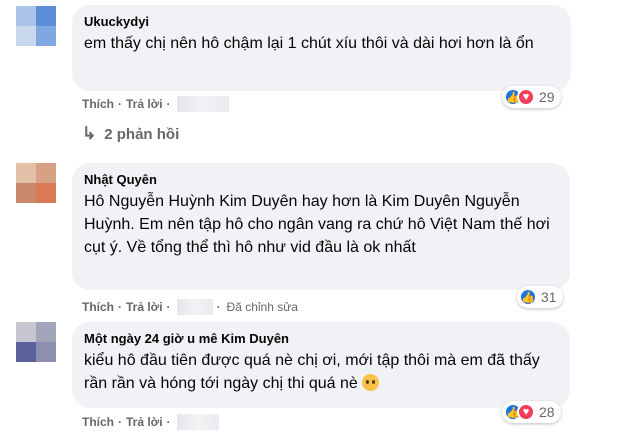  I want to click on comment-actions: Thích · Trả lời · · Đã chỉnh sửa, so click(190, 307).